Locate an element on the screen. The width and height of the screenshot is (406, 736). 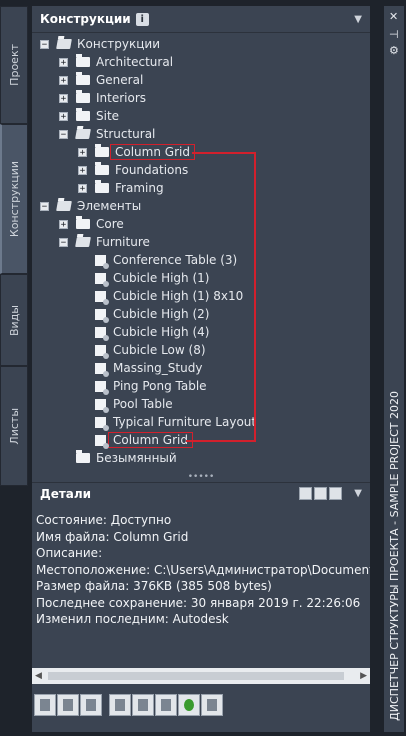
tree-node: − Конструкции is located at coordinates (100, 44).